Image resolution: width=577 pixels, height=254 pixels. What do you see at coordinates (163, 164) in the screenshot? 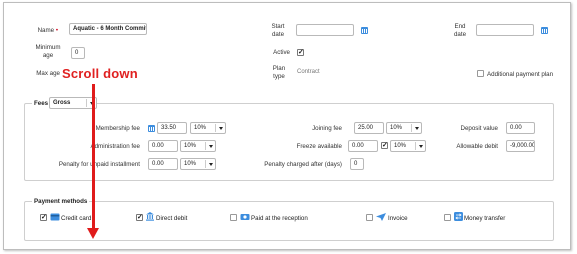
I see `penalty-unpaid-input: 0.00` at bounding box center [163, 164].